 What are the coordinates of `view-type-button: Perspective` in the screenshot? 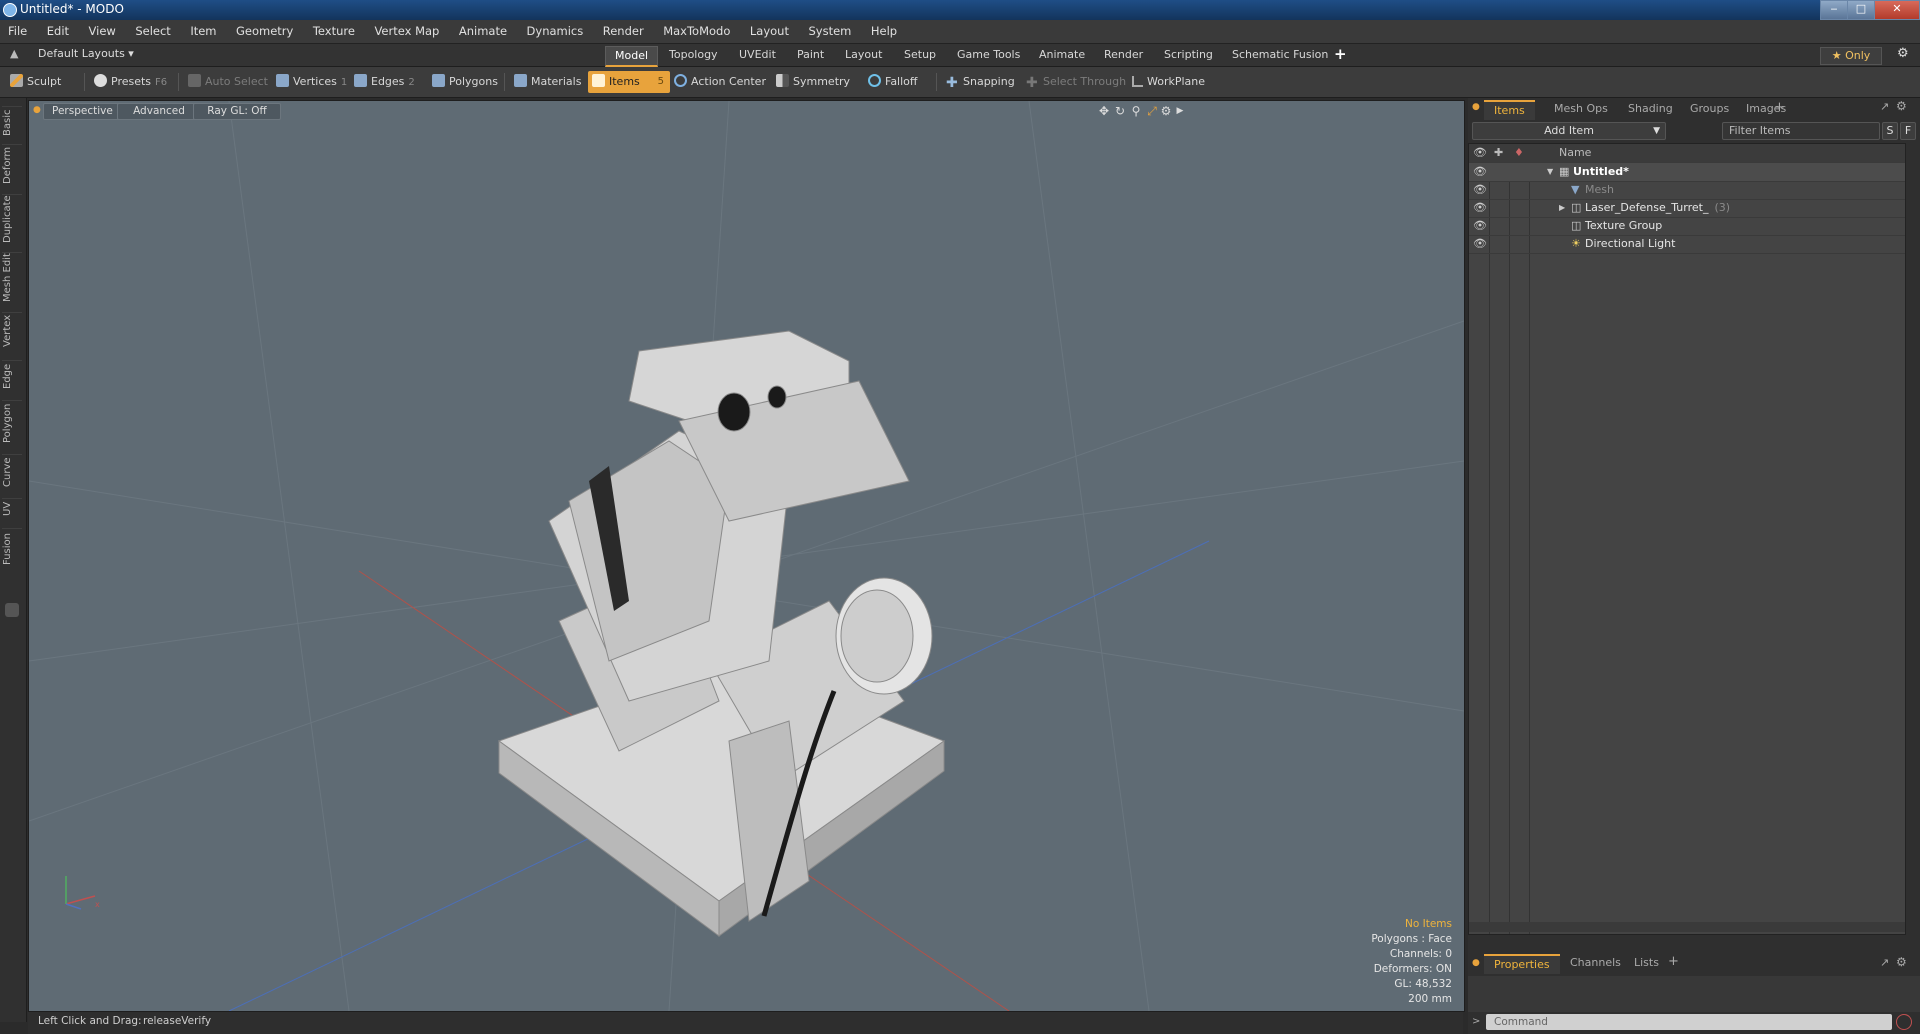 It's located at (84, 111).